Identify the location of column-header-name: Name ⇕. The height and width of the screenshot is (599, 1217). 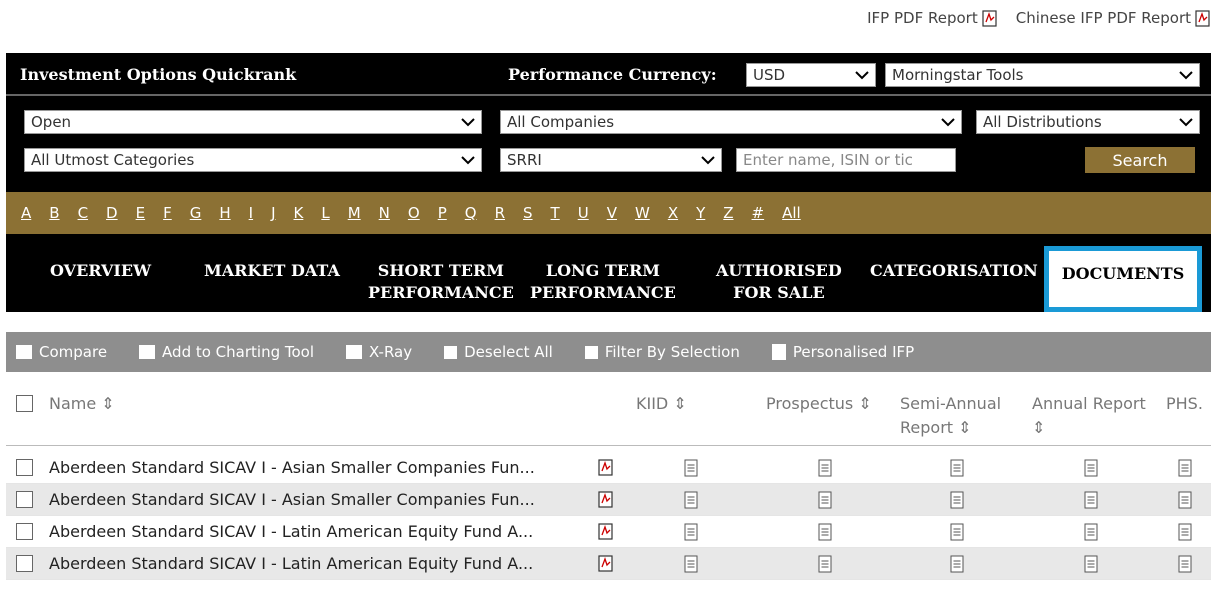
(82, 404).